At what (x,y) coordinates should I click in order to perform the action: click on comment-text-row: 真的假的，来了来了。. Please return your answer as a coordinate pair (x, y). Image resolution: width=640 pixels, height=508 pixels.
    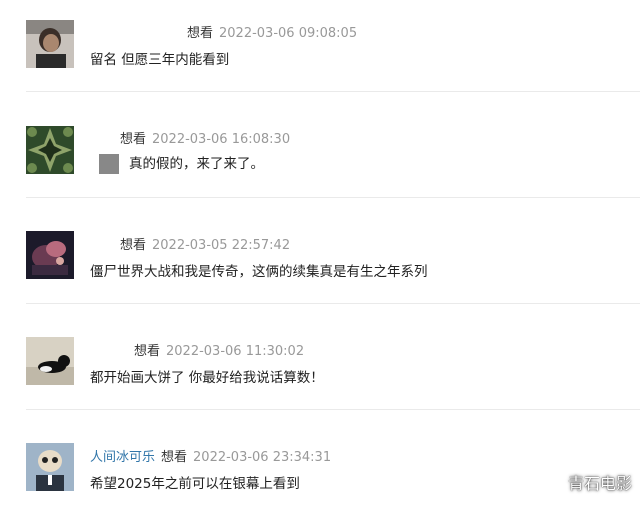
    Looking at the image, I should click on (181, 163).